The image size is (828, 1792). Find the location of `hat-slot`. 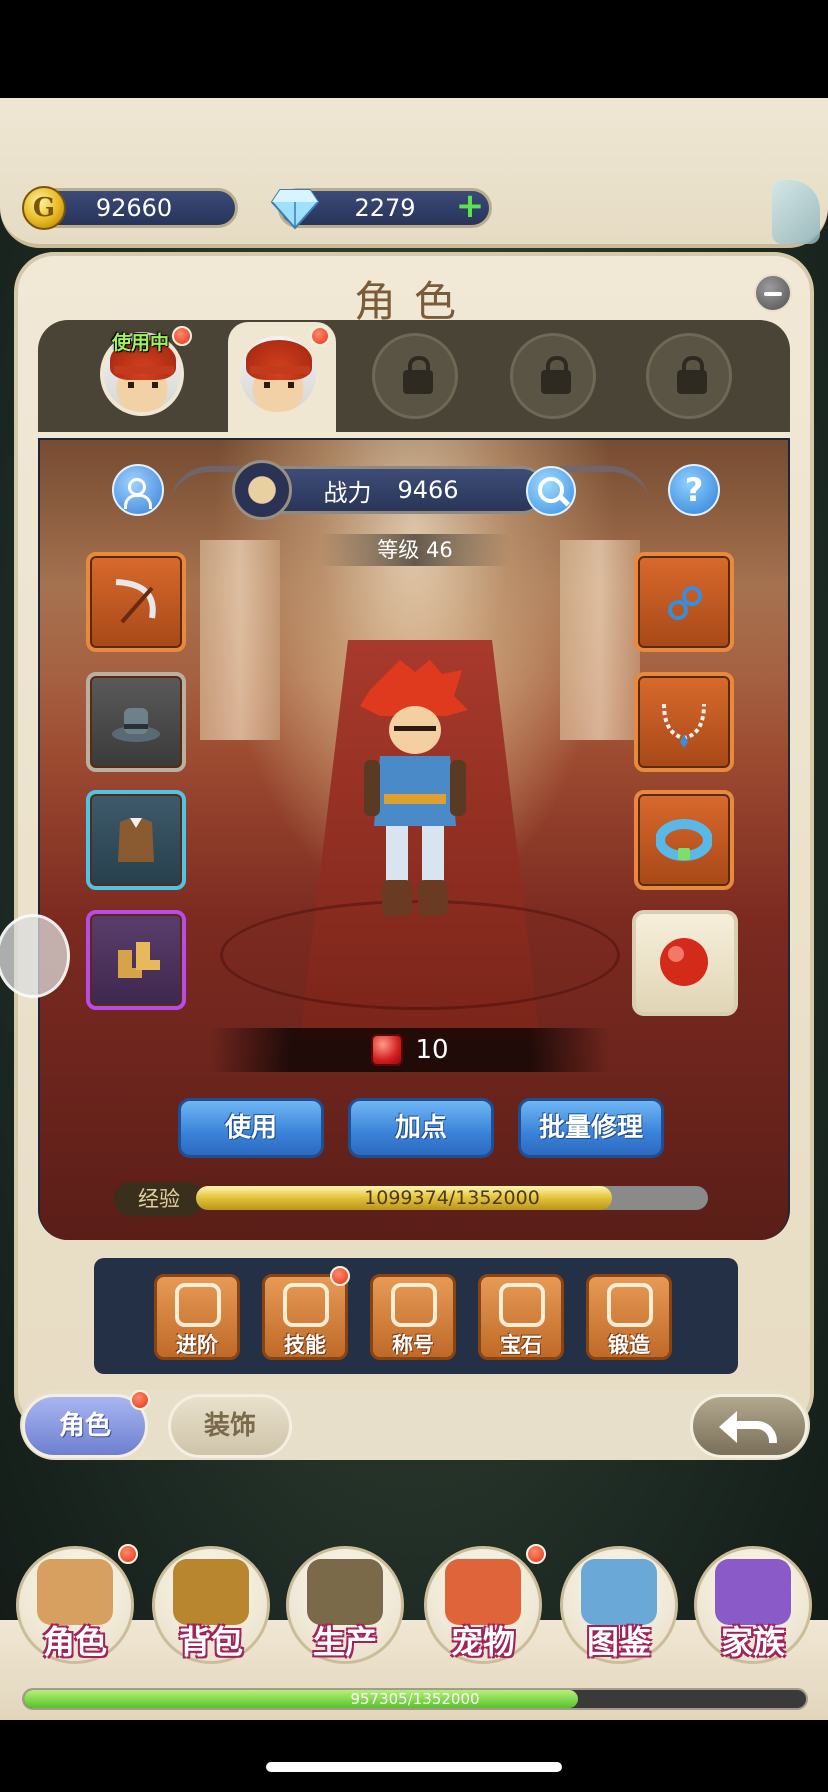

hat-slot is located at coordinates (136, 722).